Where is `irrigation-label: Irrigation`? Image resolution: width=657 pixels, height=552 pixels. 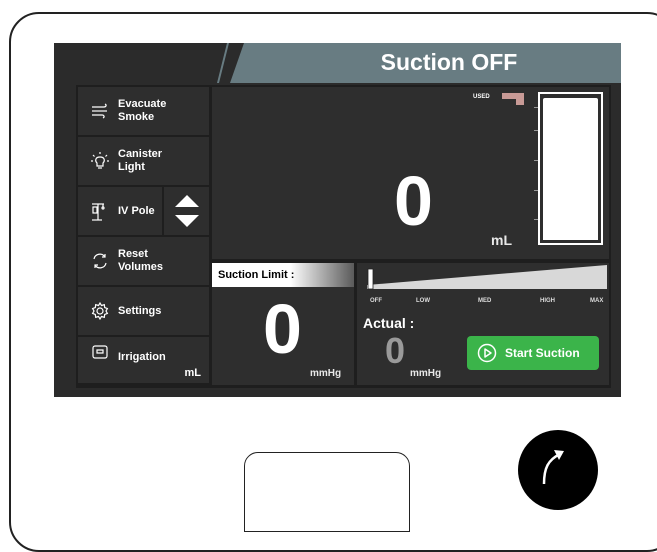
irrigation-label: Irrigation is located at coordinates (142, 357).